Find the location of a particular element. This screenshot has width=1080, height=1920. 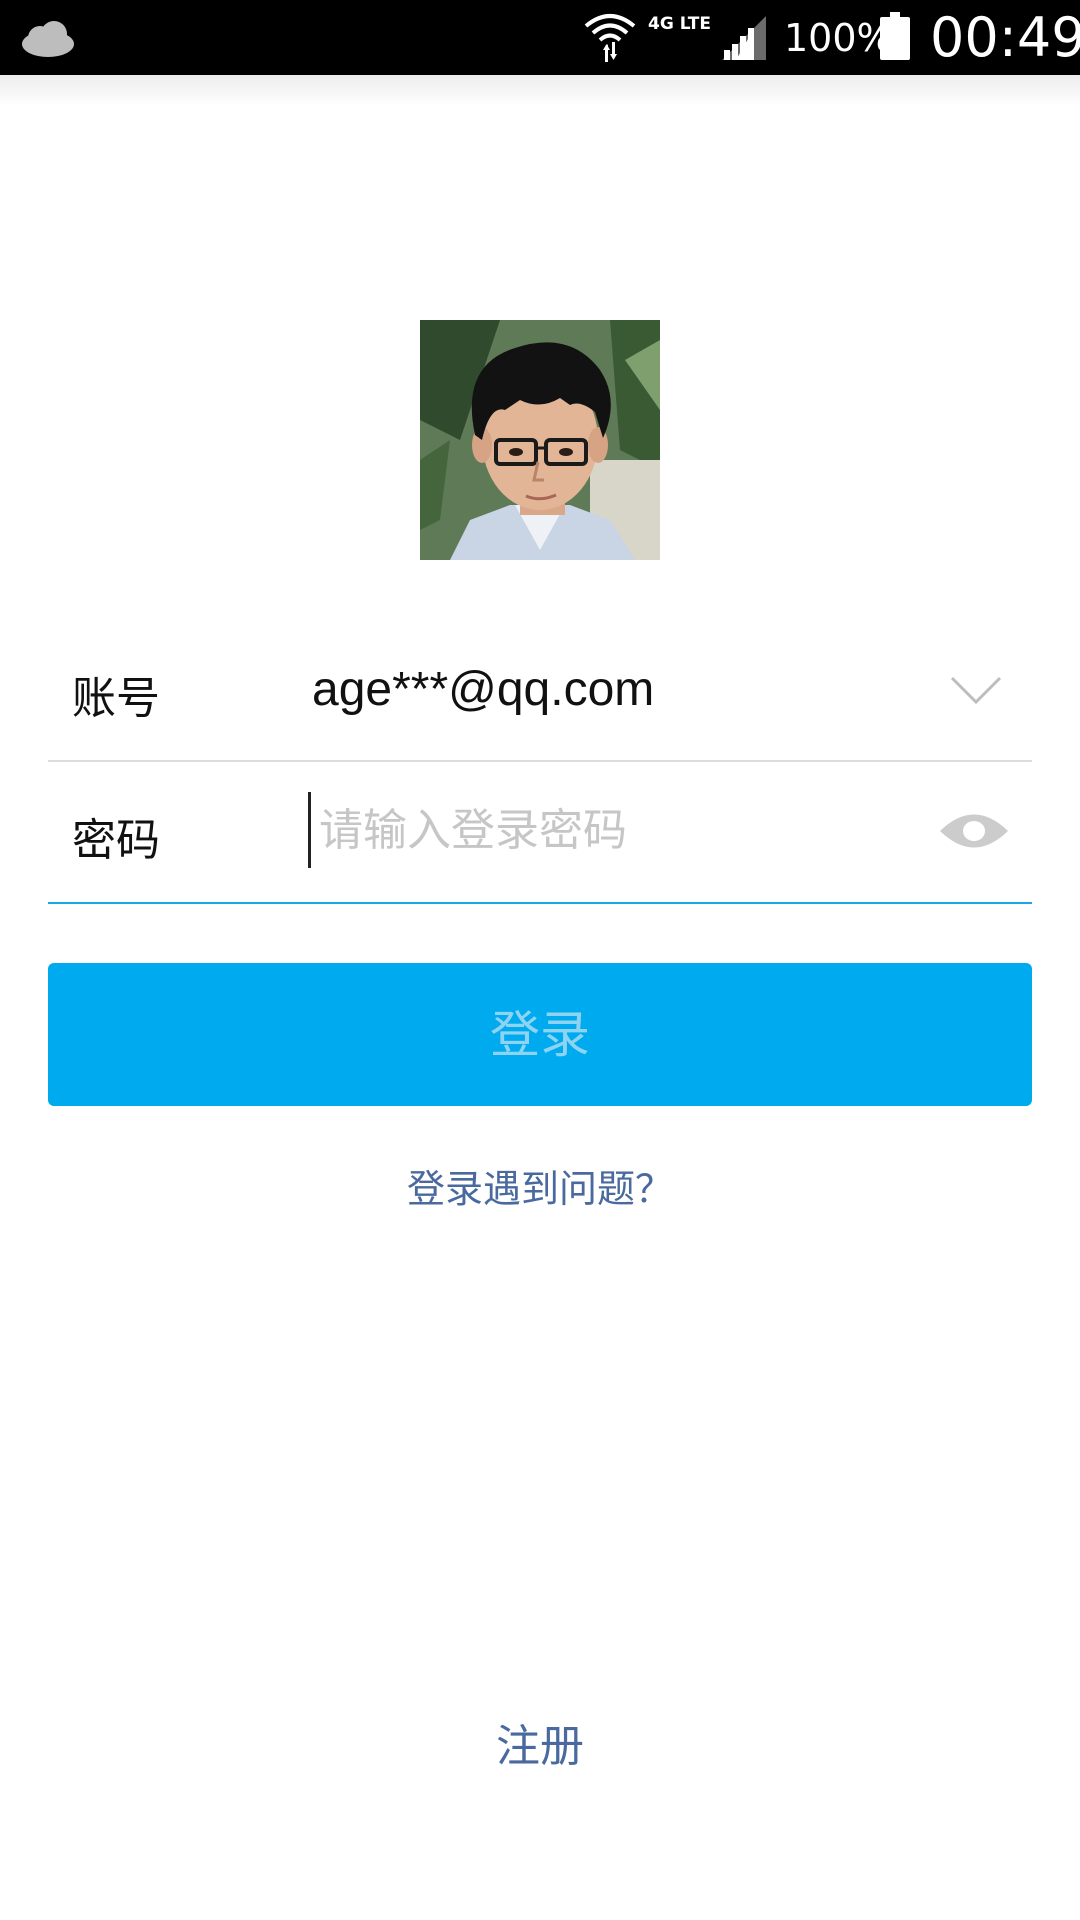

status-clock: 00:49 is located at coordinates (1005, 37).